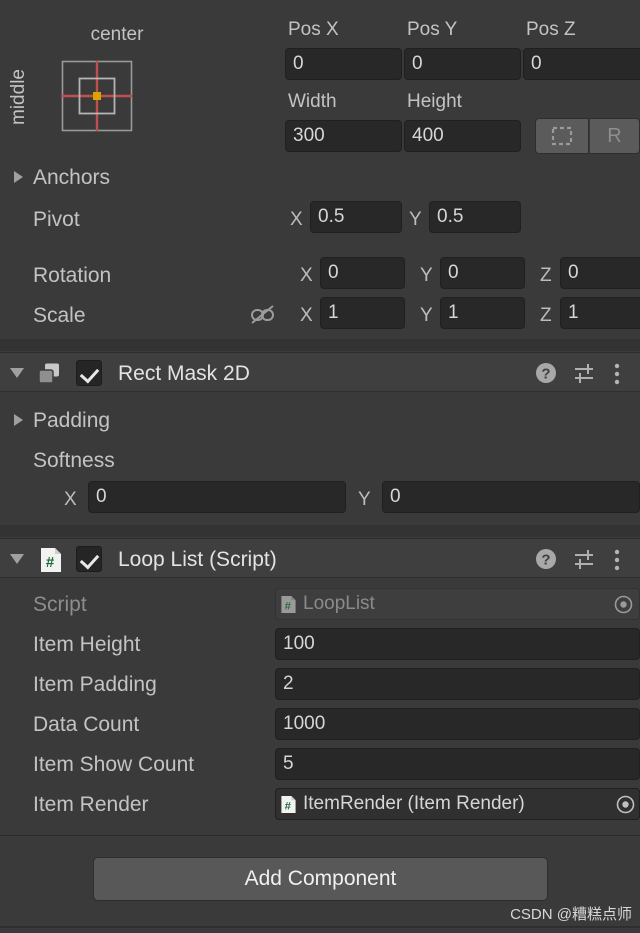 This screenshot has width=640, height=933. I want to click on rotation-y-axis-label: Y, so click(426, 275).